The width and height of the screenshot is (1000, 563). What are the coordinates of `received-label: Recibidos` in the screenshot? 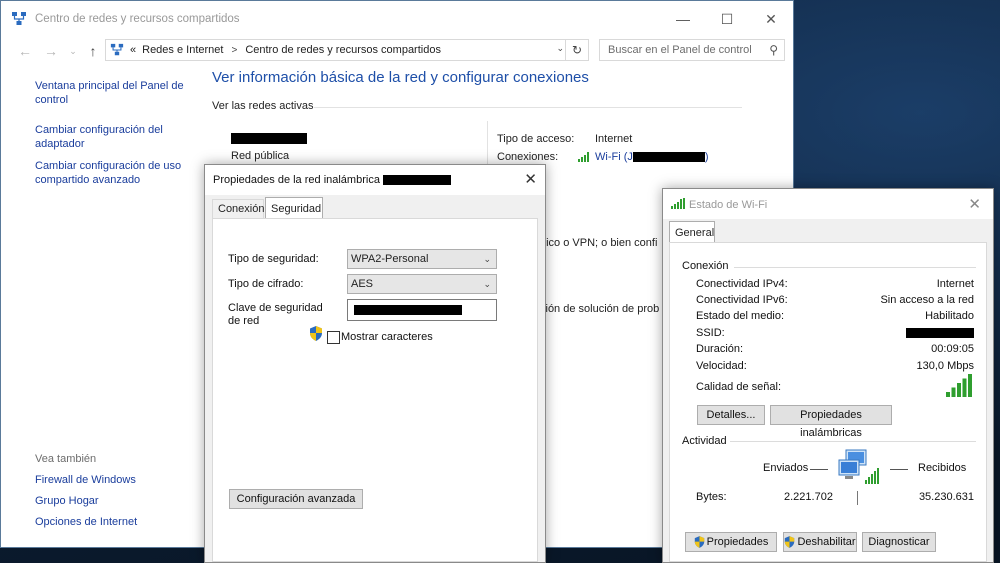 It's located at (942, 468).